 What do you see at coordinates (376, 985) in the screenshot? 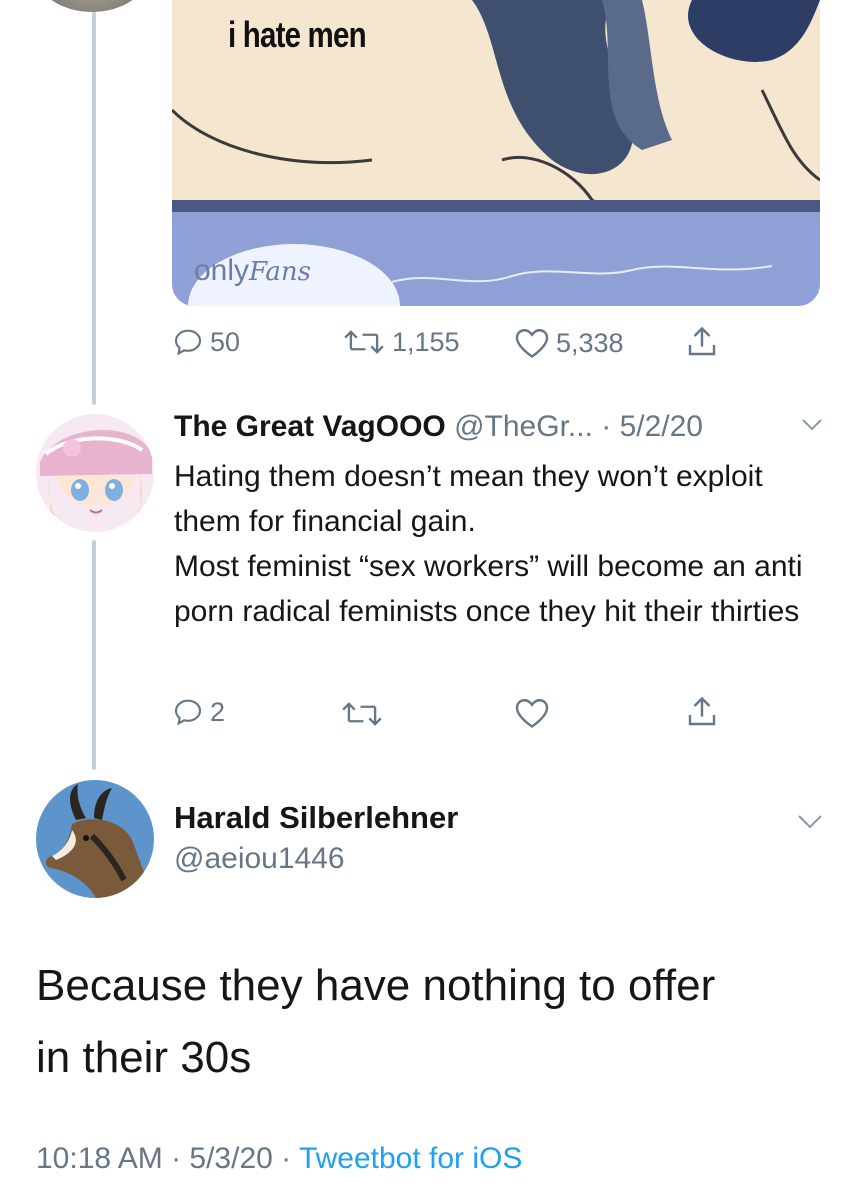
I see `tweet-text-line: Because they have nothing to offer` at bounding box center [376, 985].